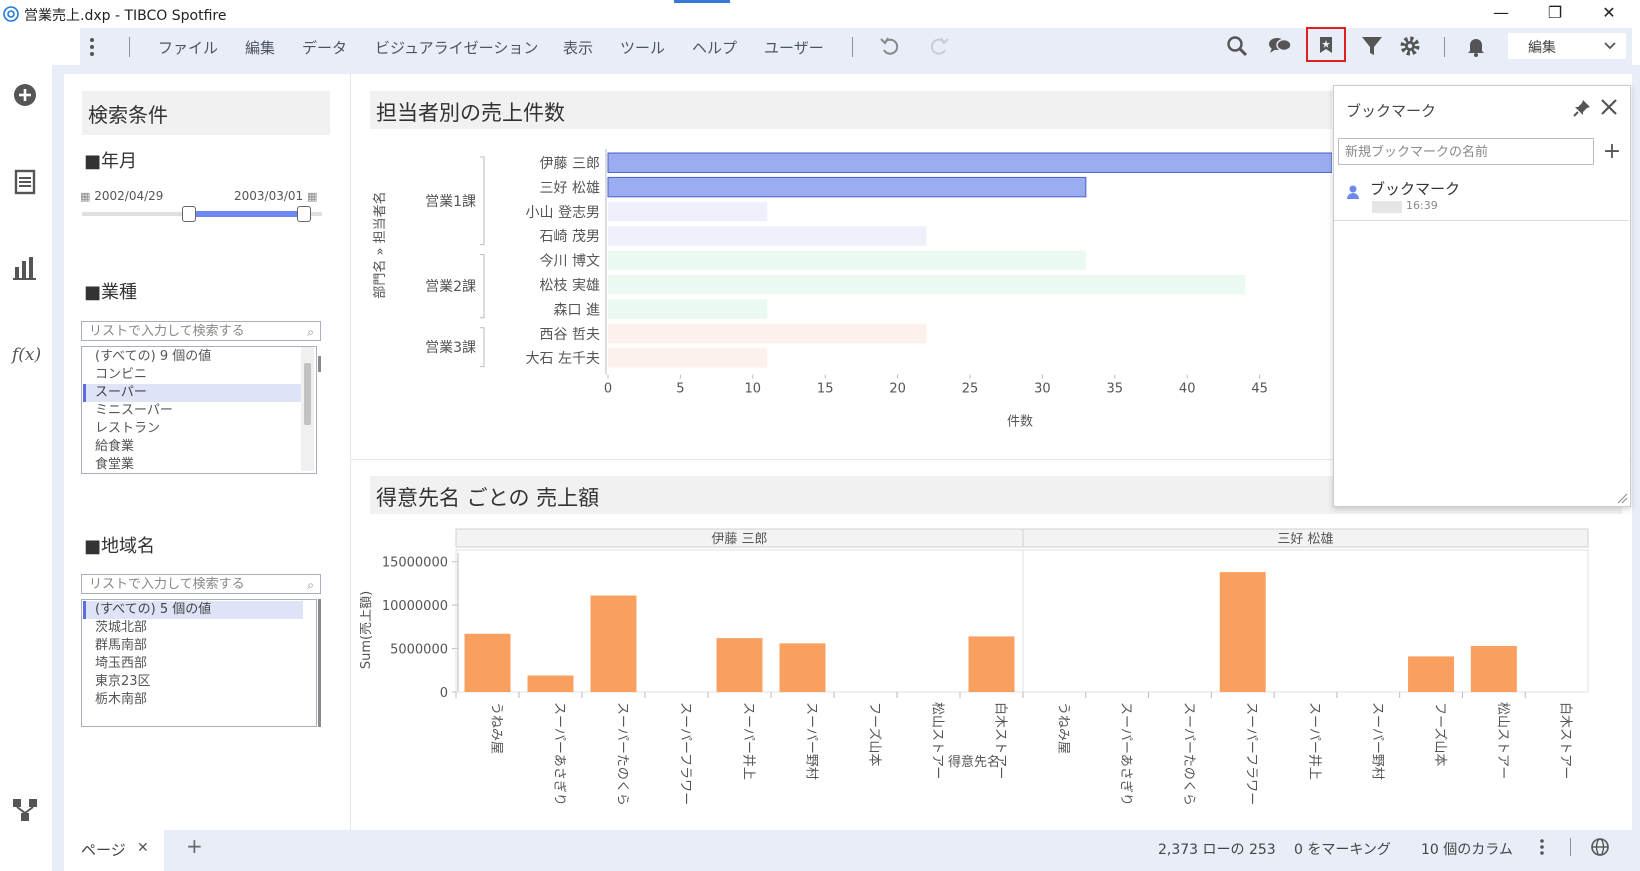 This screenshot has height=871, width=1640. What do you see at coordinates (193, 610) in the screenshot?
I see `region-list-item: (すべての) 5 個の値` at bounding box center [193, 610].